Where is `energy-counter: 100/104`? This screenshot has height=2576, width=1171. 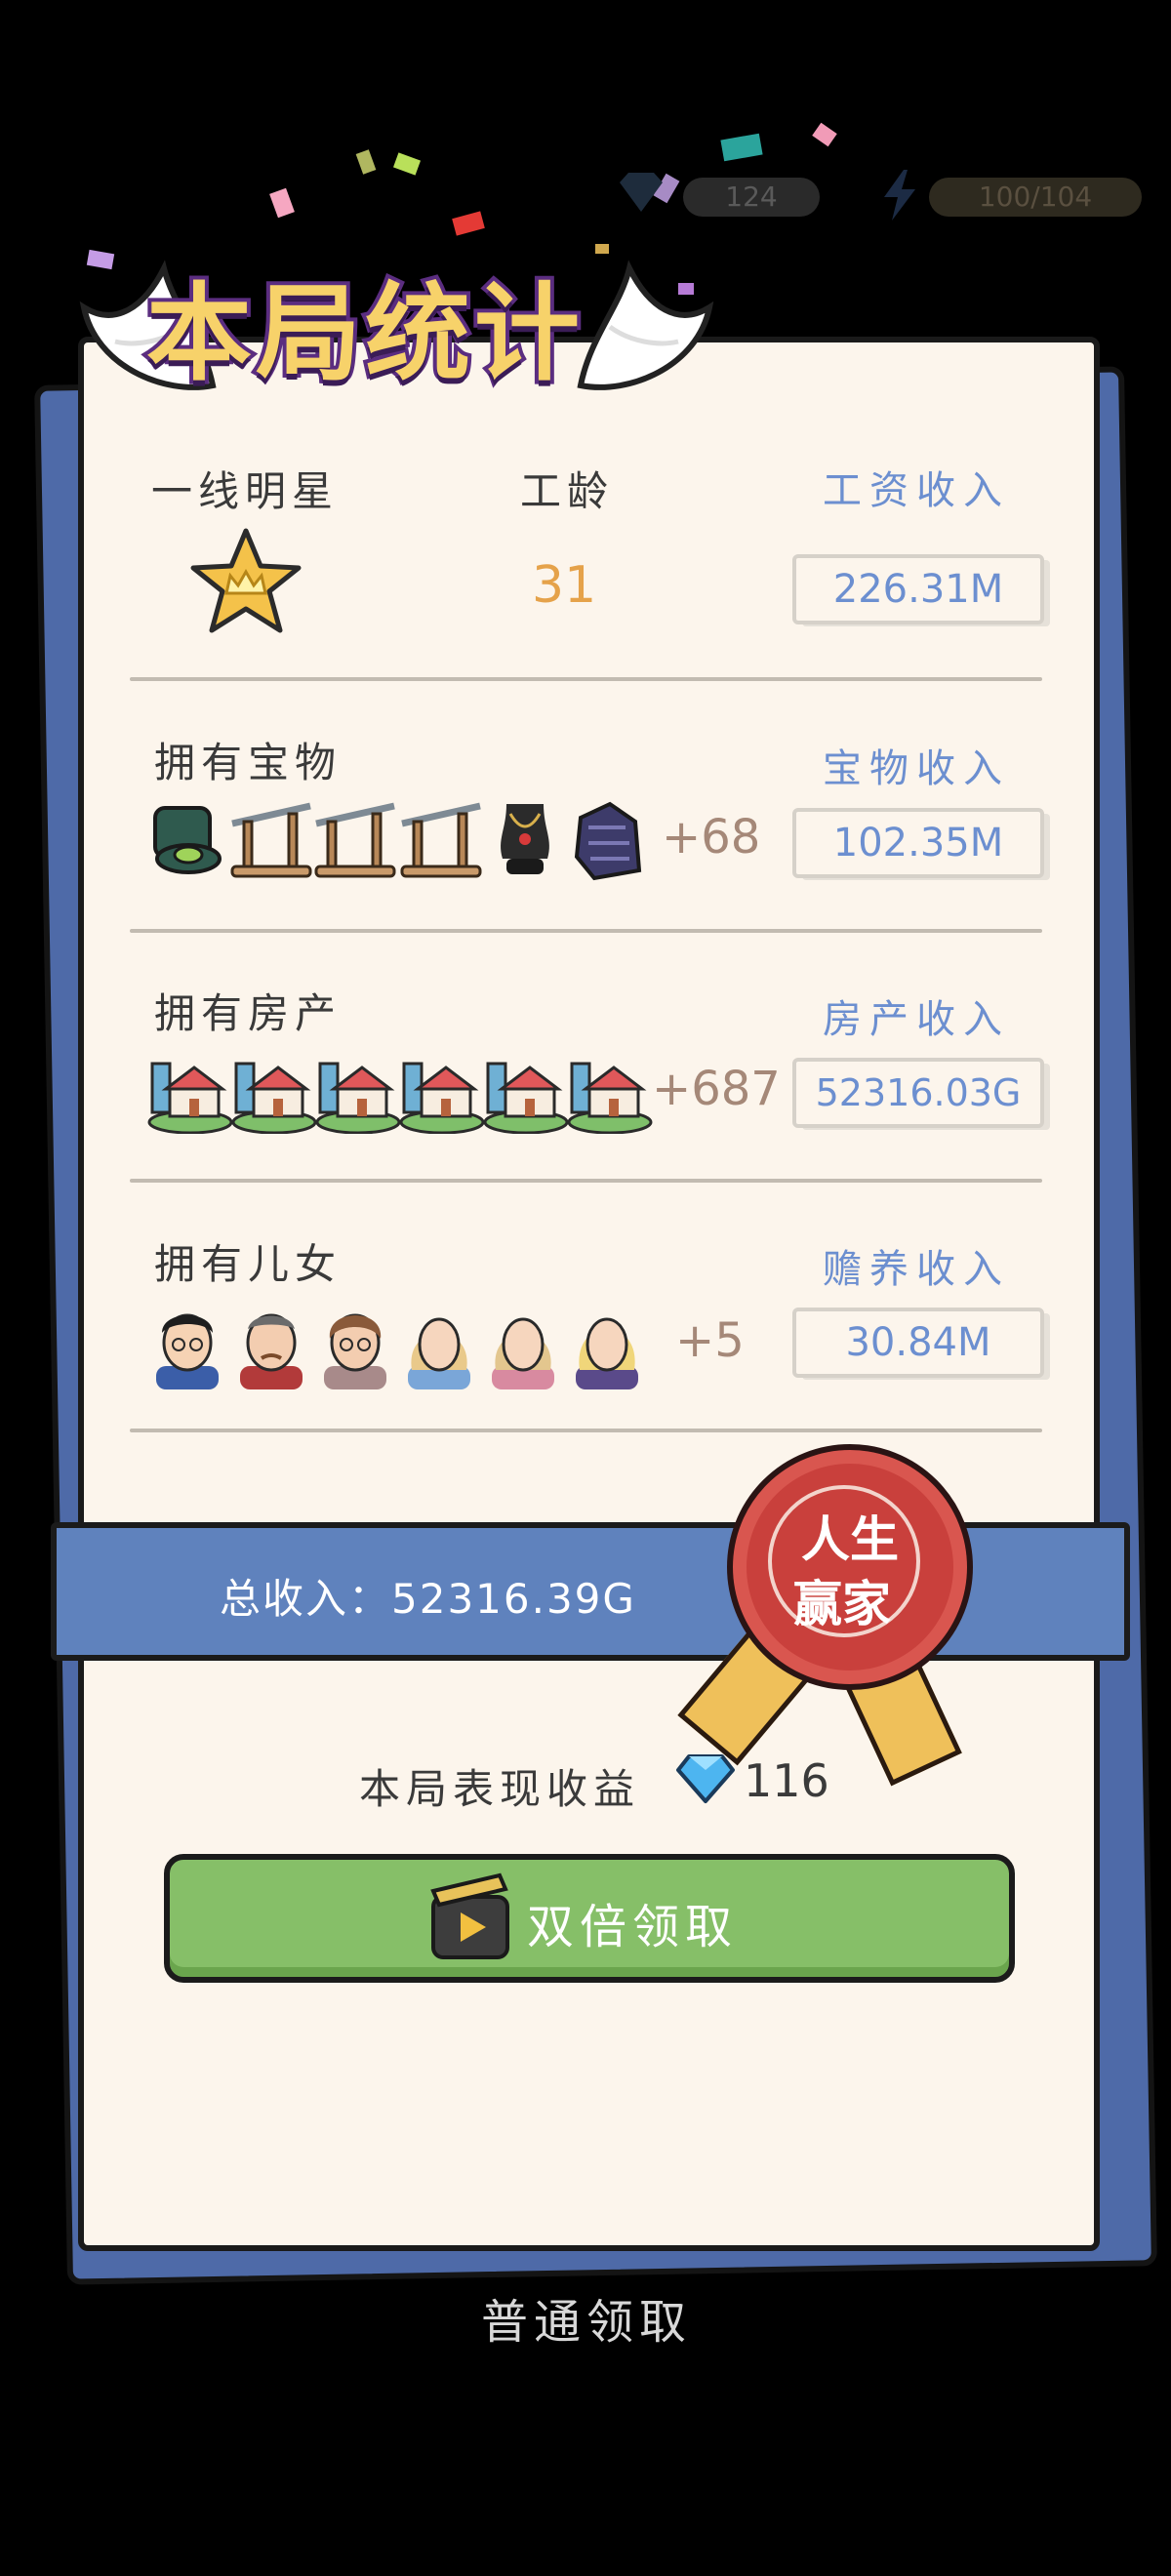 energy-counter: 100/104 is located at coordinates (1035, 197).